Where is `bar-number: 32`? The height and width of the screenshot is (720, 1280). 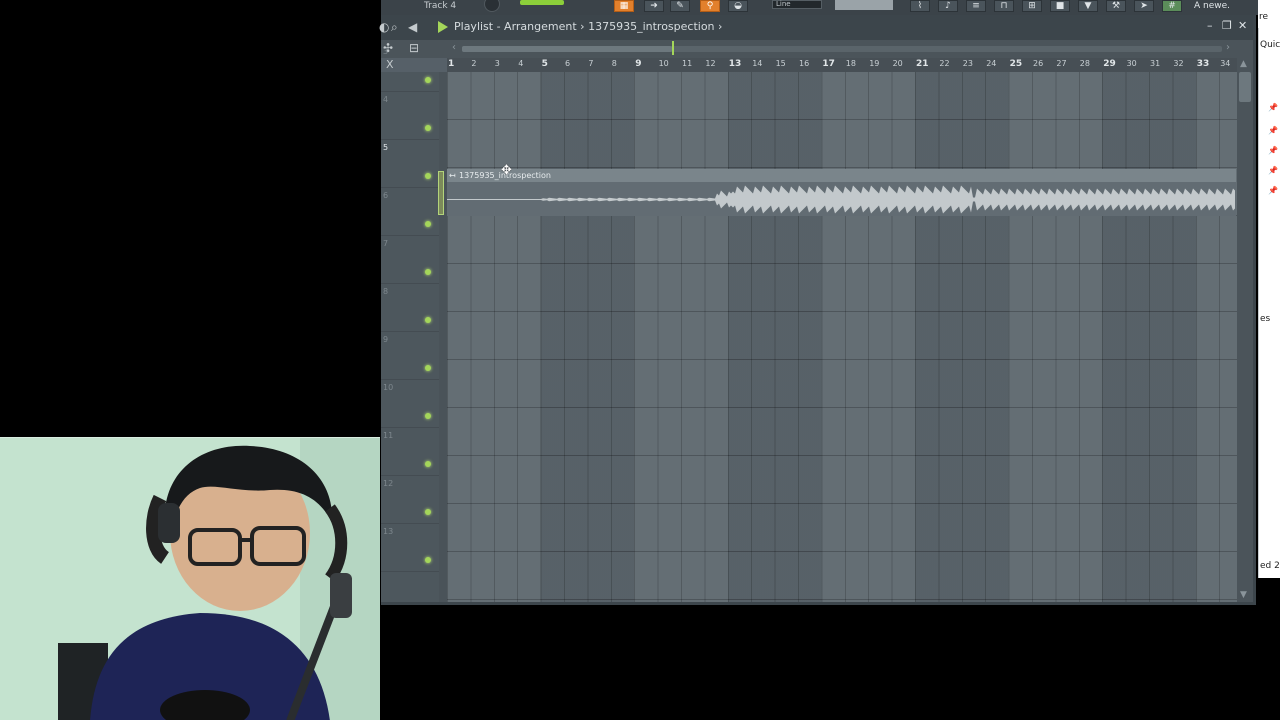
bar-number: 32 is located at coordinates (1178, 63).